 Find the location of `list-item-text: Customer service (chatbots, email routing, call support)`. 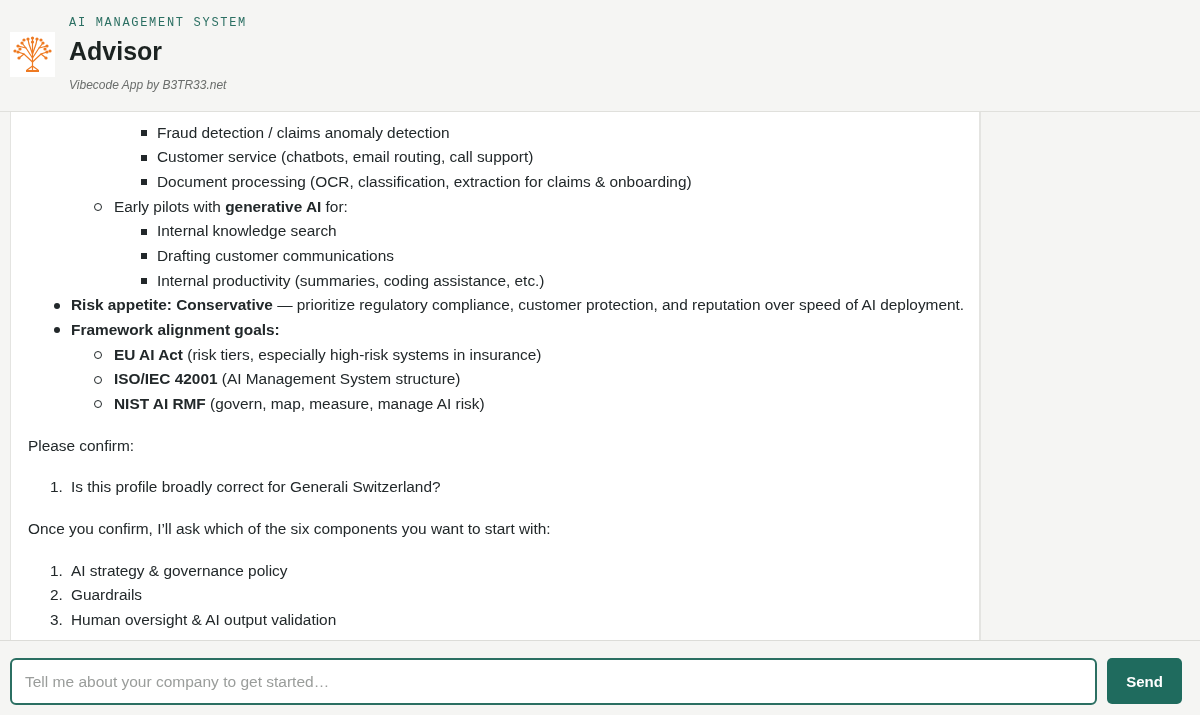

list-item-text: Customer service (chatbots, email routing, call support) is located at coordinates (345, 157).